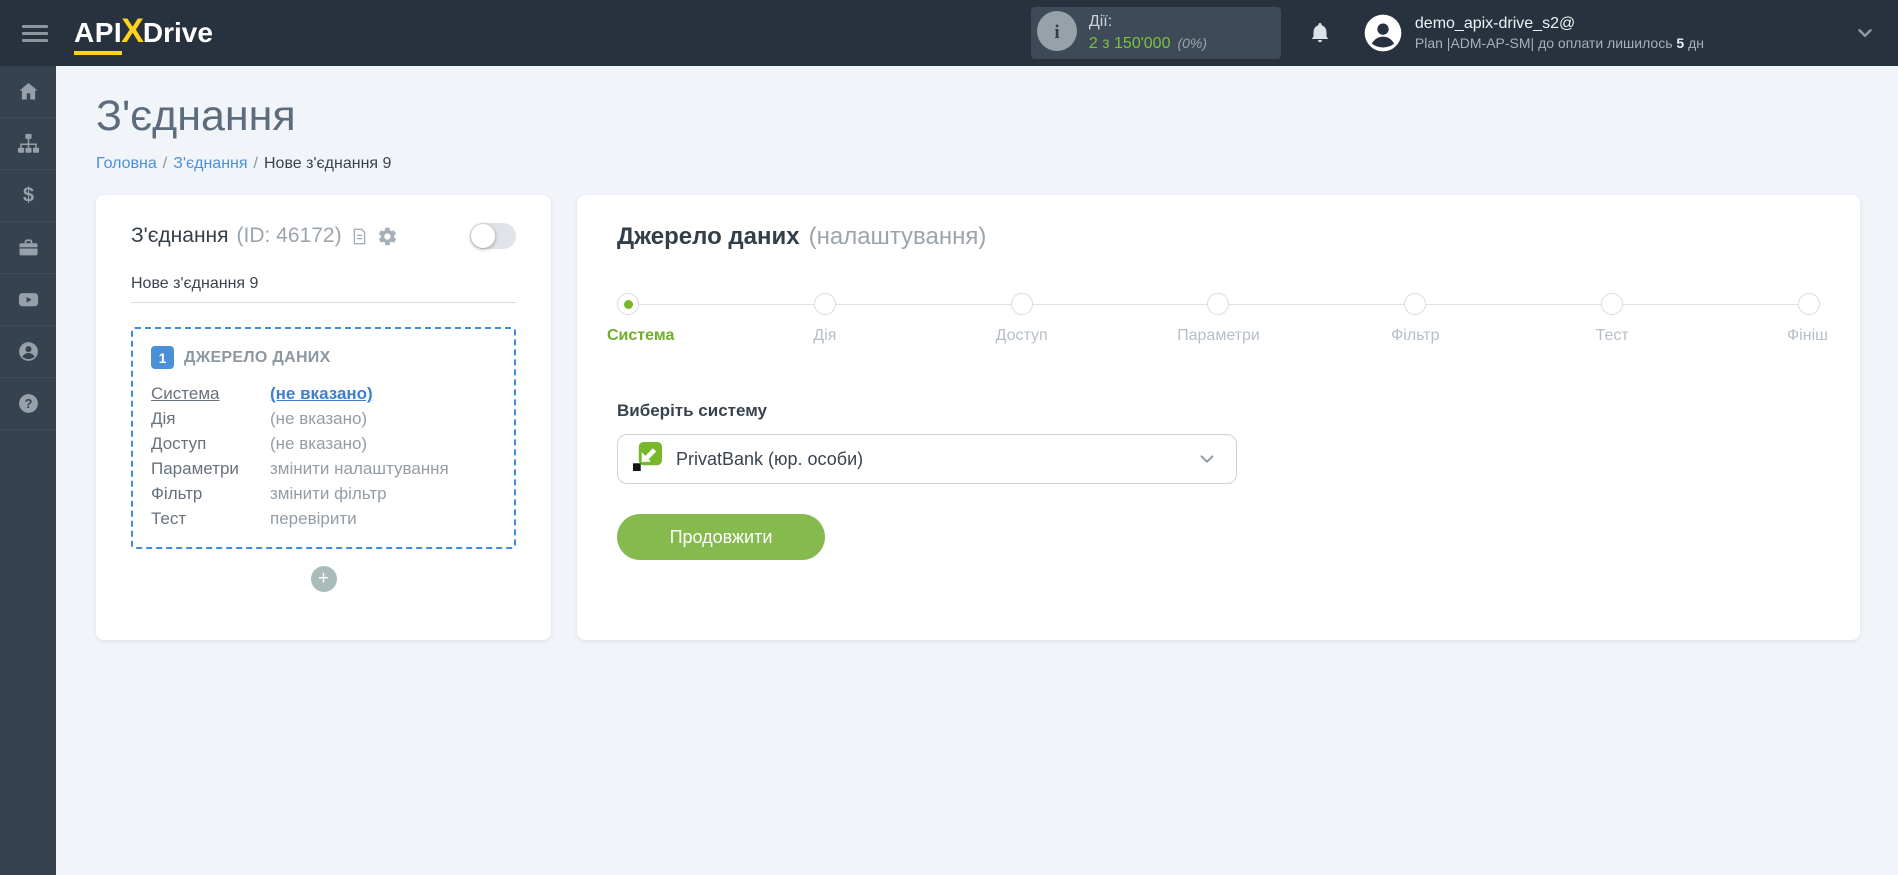 Image resolution: width=1898 pixels, height=875 pixels. I want to click on add-step-button: +, so click(323, 579).